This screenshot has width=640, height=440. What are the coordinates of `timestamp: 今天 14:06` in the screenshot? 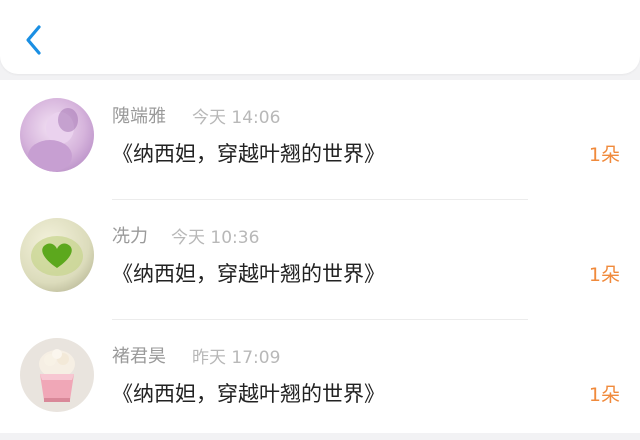 It's located at (236, 118).